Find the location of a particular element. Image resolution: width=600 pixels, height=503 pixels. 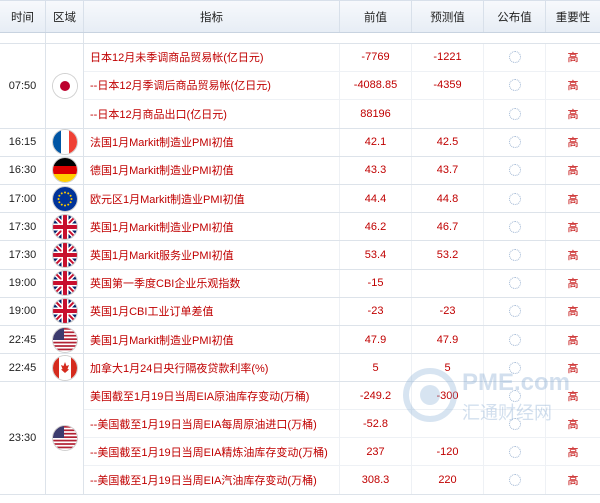

previous-value: 308.3 is located at coordinates (376, 480).